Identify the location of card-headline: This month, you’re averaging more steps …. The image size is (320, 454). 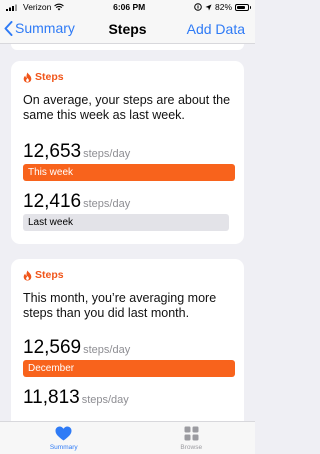
(120, 305).